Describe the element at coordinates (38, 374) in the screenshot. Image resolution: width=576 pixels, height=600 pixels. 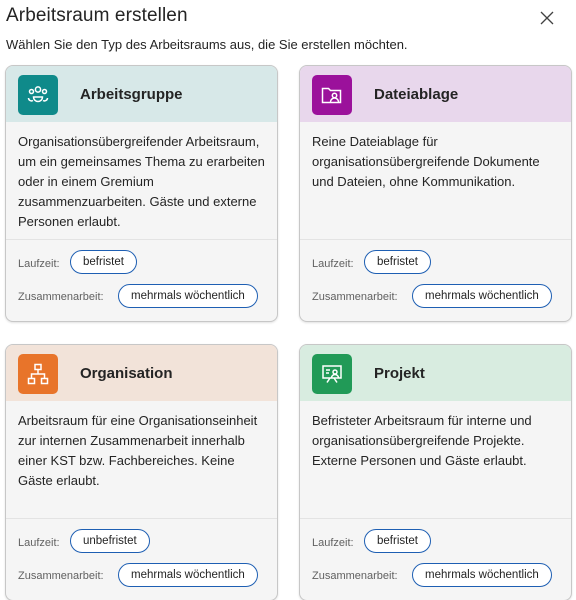
I see `org-chart-icon` at that location.